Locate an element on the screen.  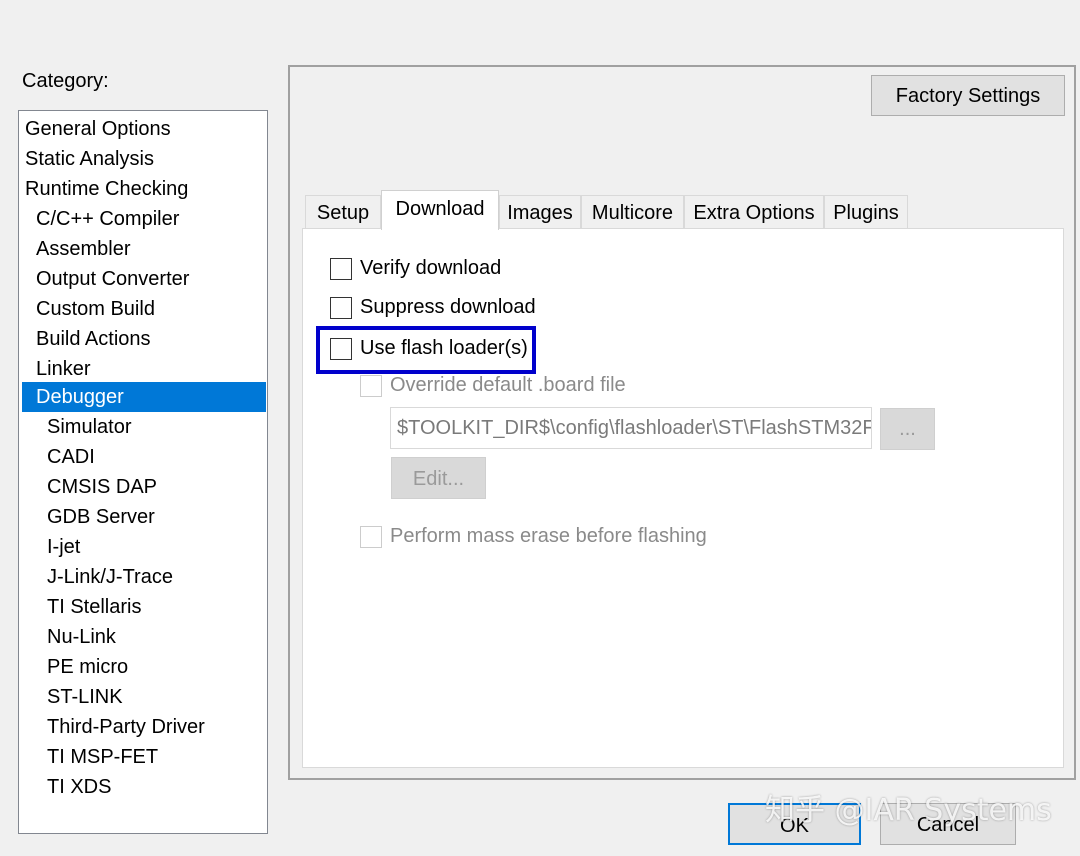
category-item-assembler: Assembler is located at coordinates (148, 249).